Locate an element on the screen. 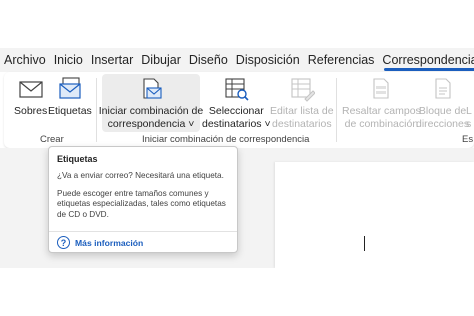  iniciar-combinacion-button: Iniciar combinación de correspondencia ˅ is located at coordinates (151, 103).